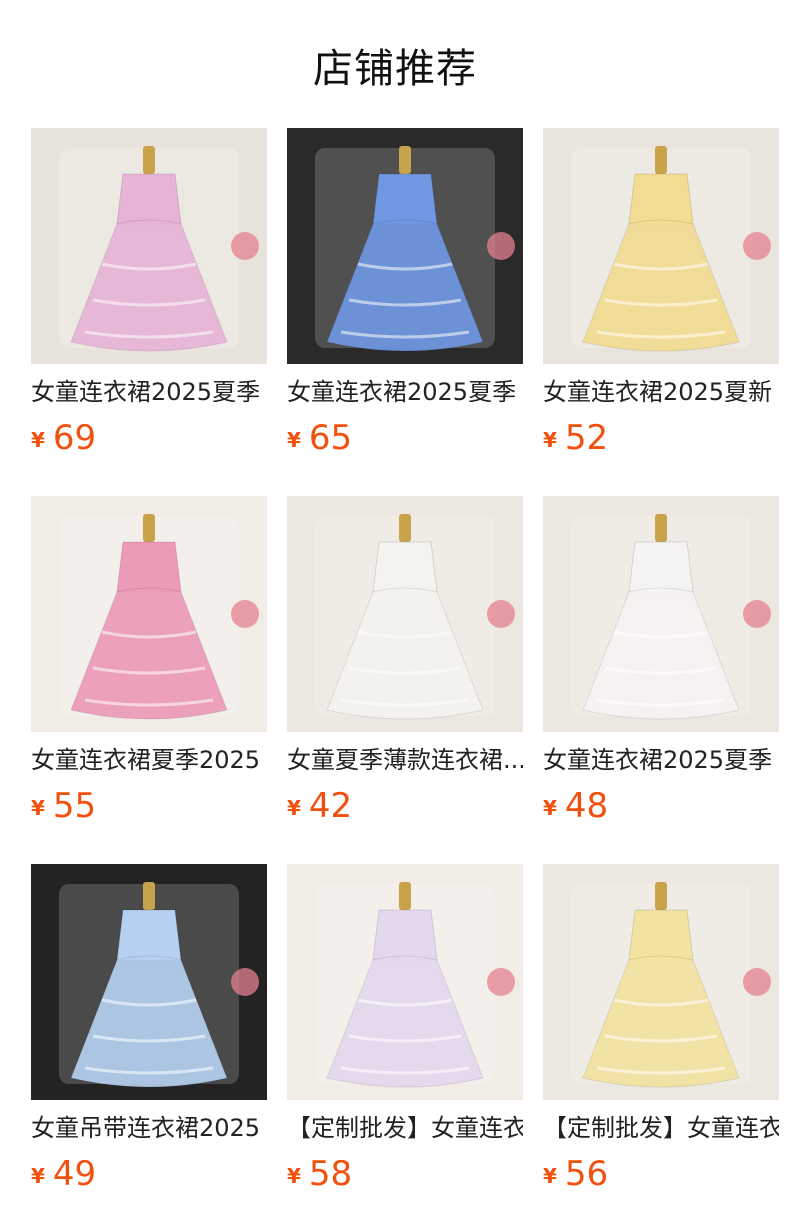  I want to click on product-title: 女童连衣裙2025夏新, so click(661, 392).